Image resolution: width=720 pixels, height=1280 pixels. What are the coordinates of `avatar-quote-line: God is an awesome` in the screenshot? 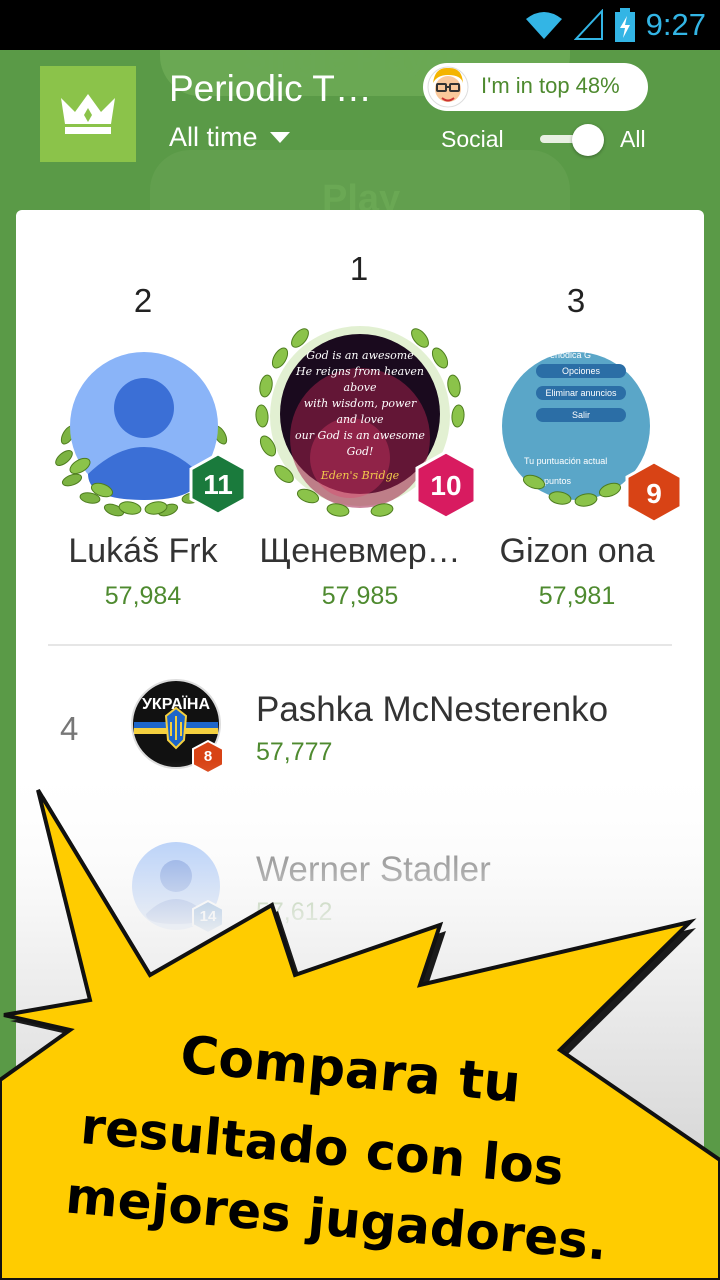 It's located at (360, 355).